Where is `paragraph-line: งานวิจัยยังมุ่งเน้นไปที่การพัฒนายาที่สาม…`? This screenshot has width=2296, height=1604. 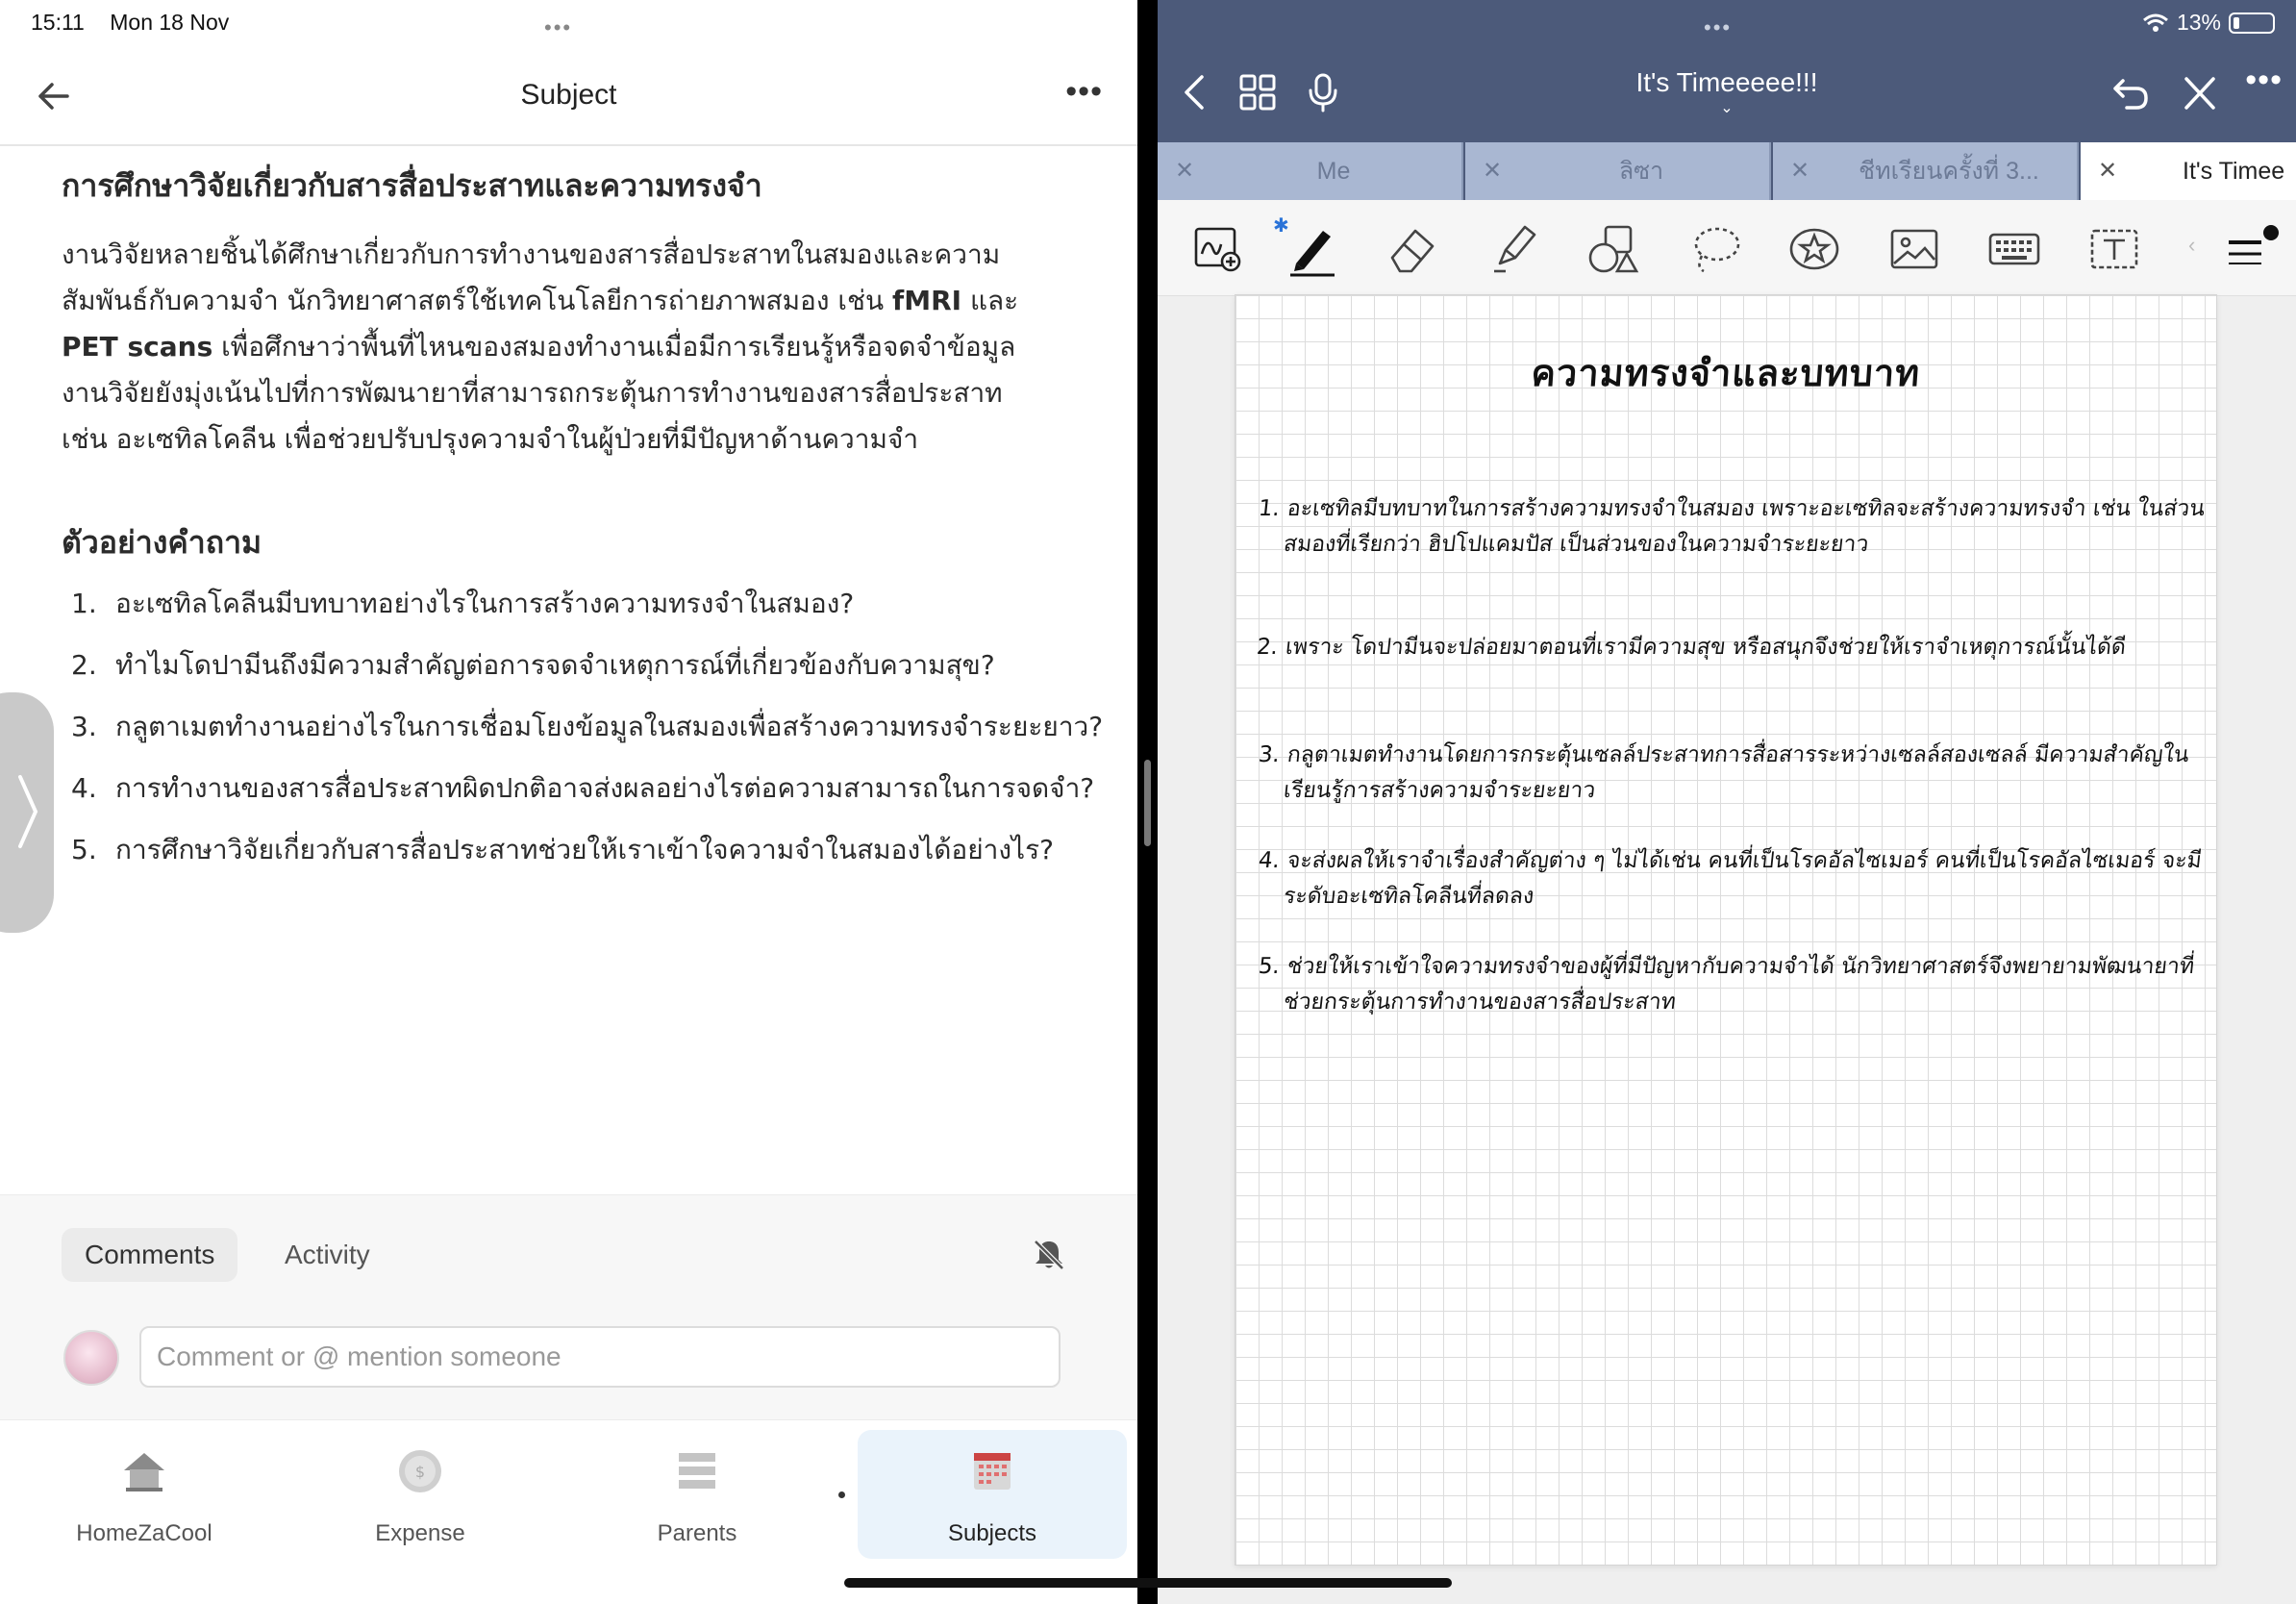
paragraph-line: งานวิจัยยังมุ่งเน้นไปที่การพัฒนายาที่สาม… is located at coordinates (532, 393).